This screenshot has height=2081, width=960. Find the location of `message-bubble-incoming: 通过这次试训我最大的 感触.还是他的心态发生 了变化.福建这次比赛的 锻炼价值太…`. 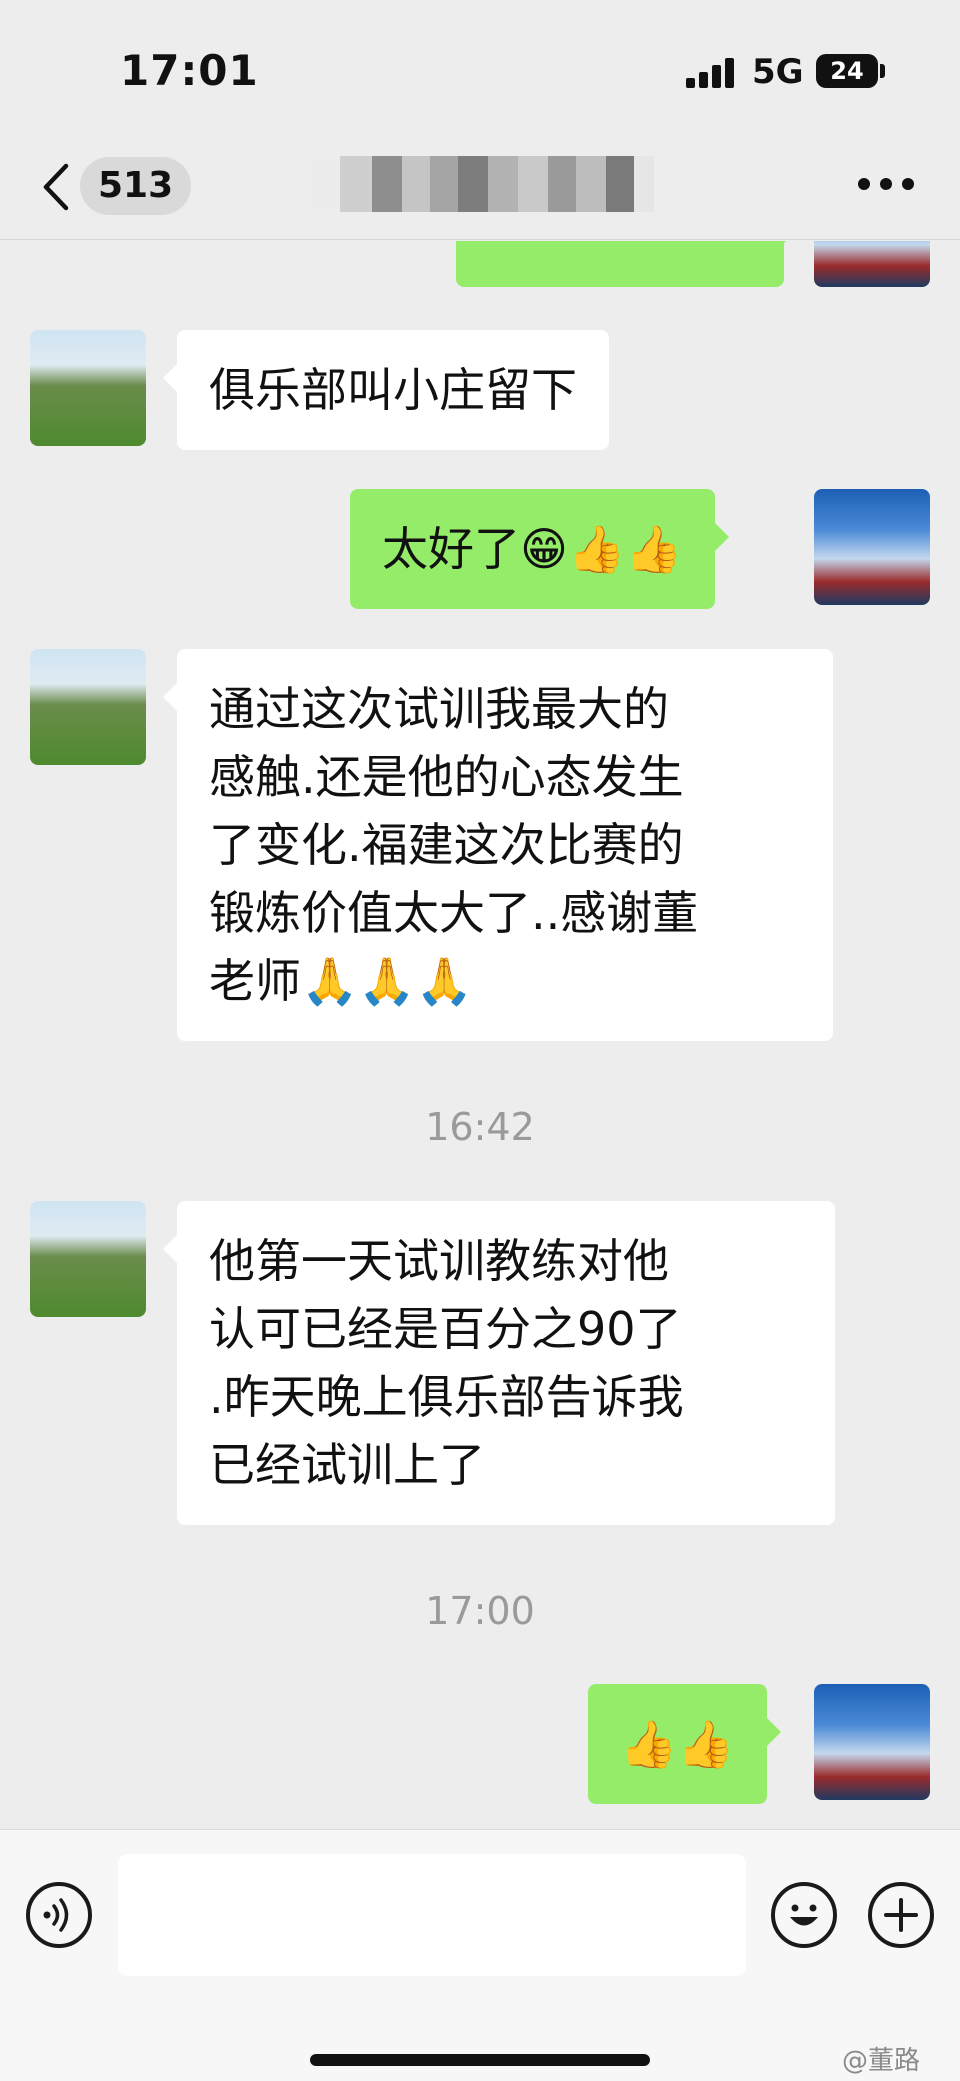

message-bubble-incoming: 通过这次试训我最大的 感触.还是他的心态发生 了变化.福建这次比赛的 锻炼价值太… is located at coordinates (498, 845).